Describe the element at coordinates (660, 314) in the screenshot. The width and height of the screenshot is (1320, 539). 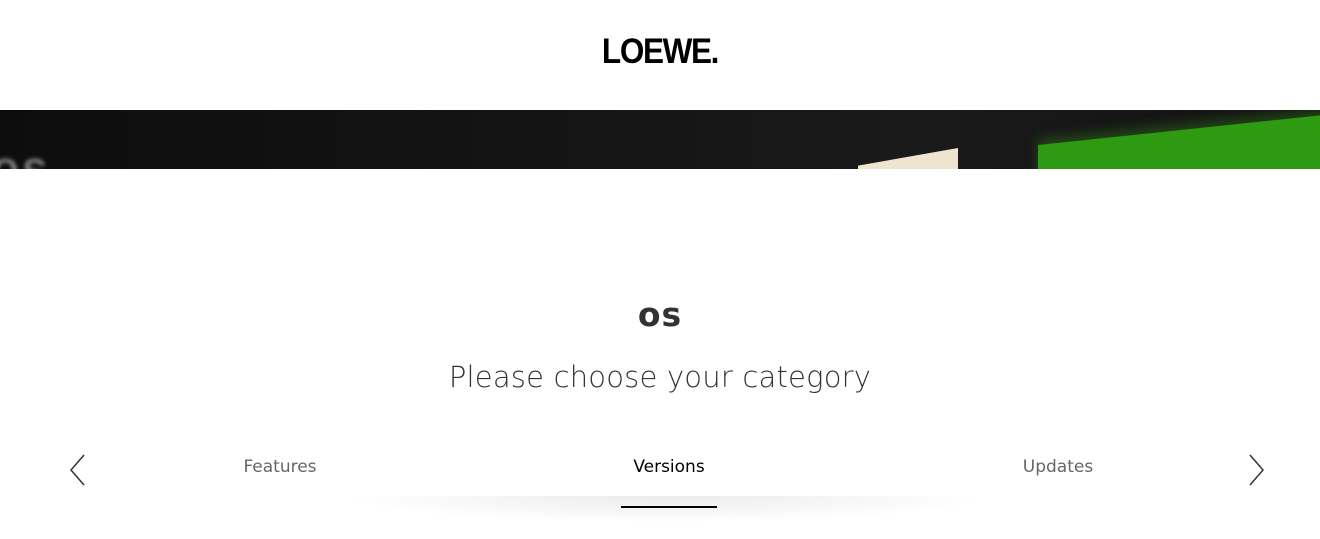
I see `page-title: os` at that location.